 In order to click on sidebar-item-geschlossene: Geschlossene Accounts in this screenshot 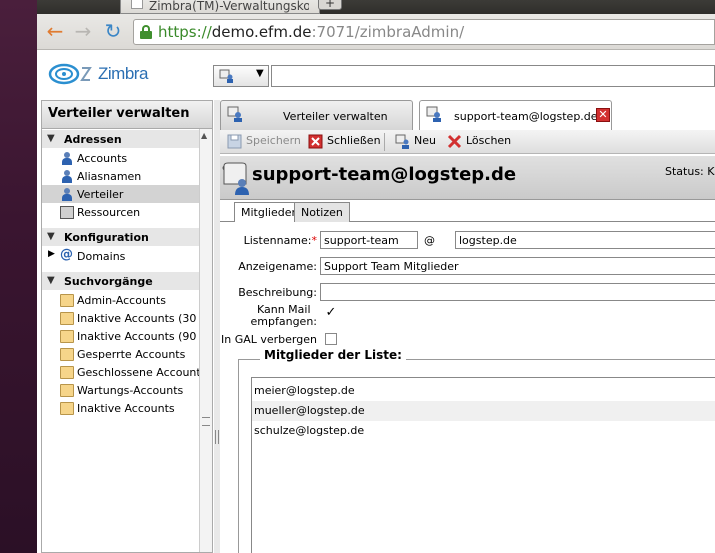, I will do `click(120, 372)`.